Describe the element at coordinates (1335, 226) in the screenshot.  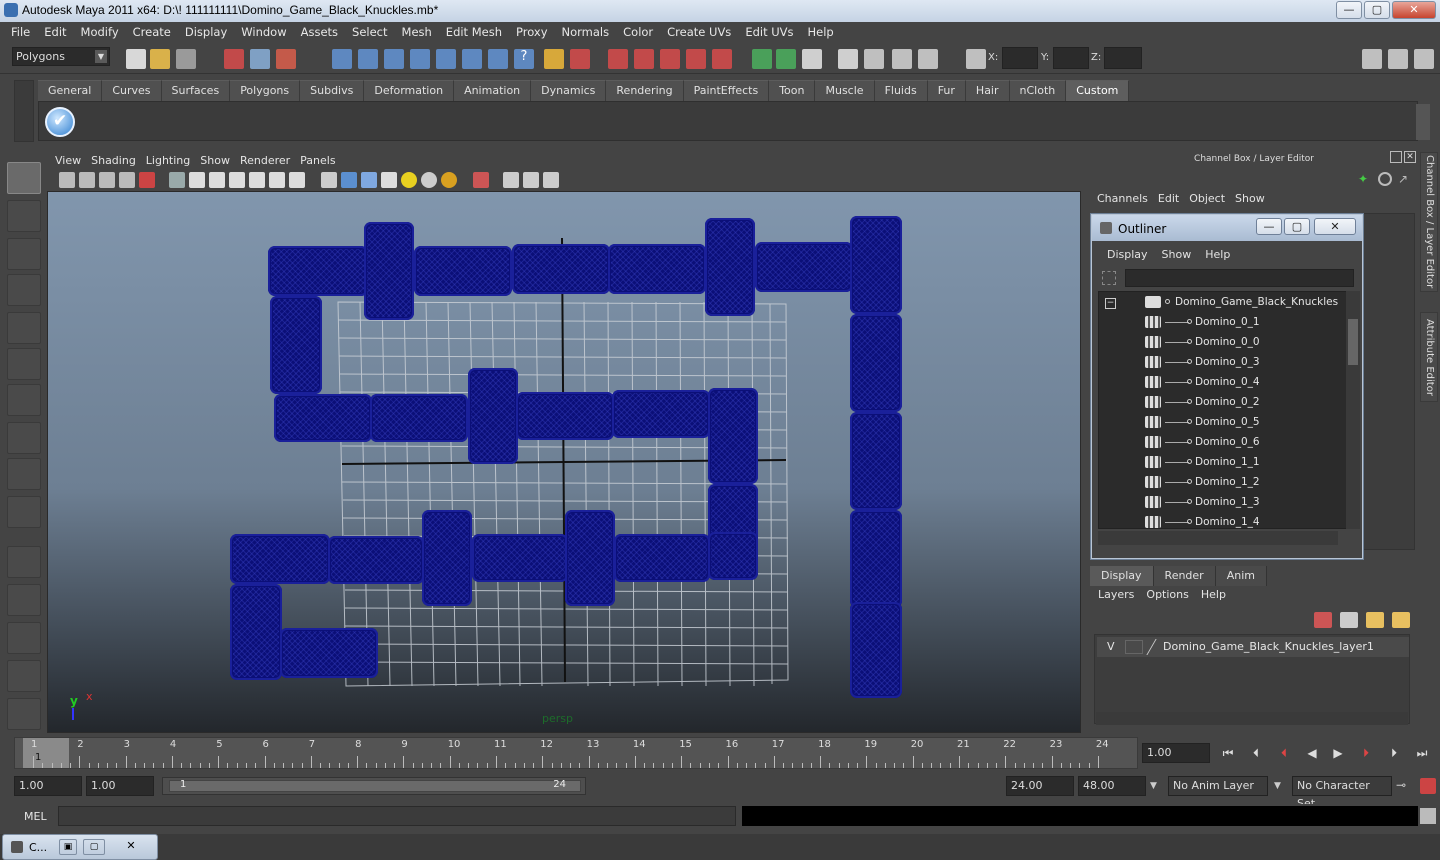
I see `outliner-close-button: ✕` at that location.